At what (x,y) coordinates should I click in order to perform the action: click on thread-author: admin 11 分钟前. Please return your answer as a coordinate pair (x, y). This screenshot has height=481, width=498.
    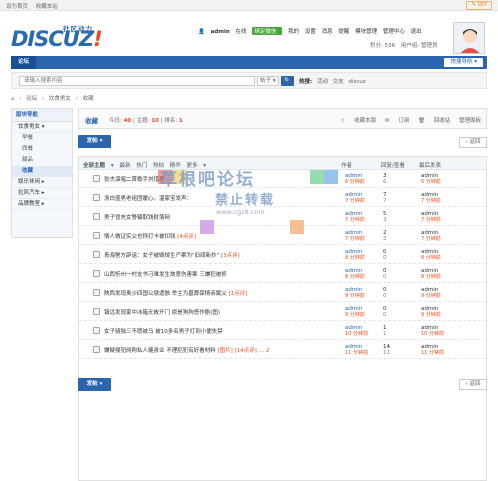
    Looking at the image, I should click on (356, 350).